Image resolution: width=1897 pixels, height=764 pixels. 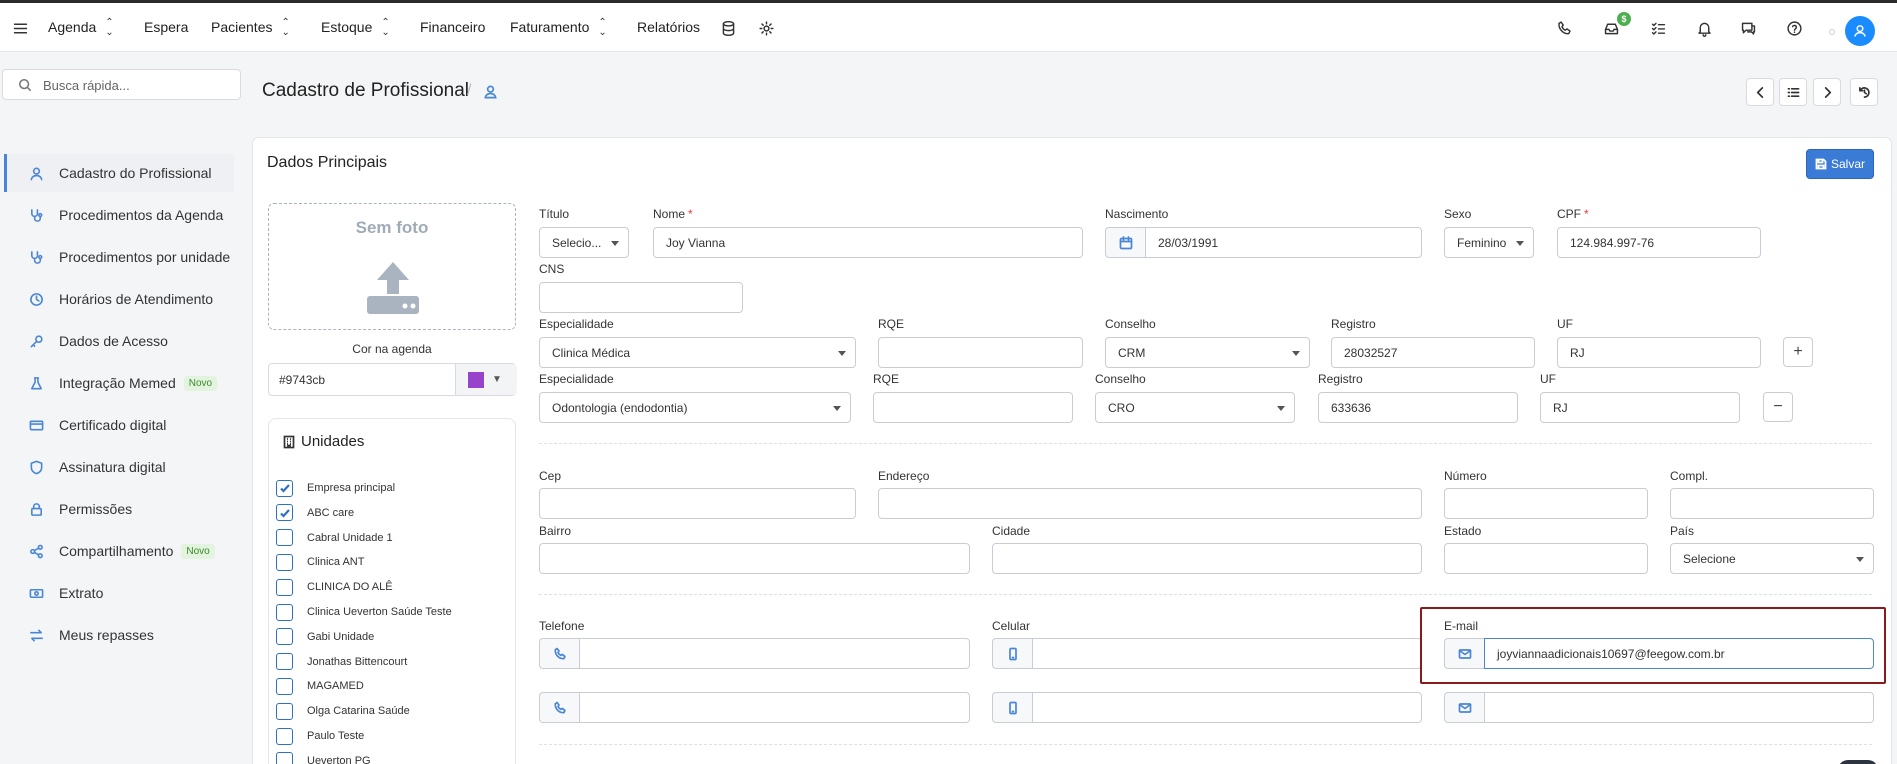 What do you see at coordinates (320, 686) in the screenshot?
I see `unit-item: MAGAMED` at bounding box center [320, 686].